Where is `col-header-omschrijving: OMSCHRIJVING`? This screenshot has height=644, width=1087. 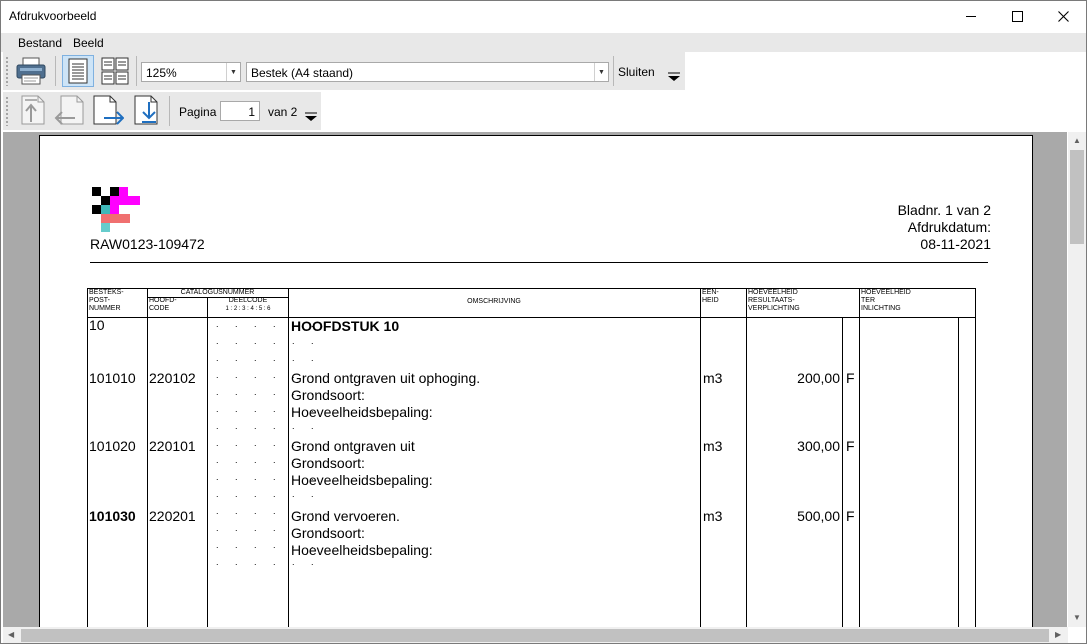 col-header-omschrijving: OMSCHRIJVING is located at coordinates (494, 301).